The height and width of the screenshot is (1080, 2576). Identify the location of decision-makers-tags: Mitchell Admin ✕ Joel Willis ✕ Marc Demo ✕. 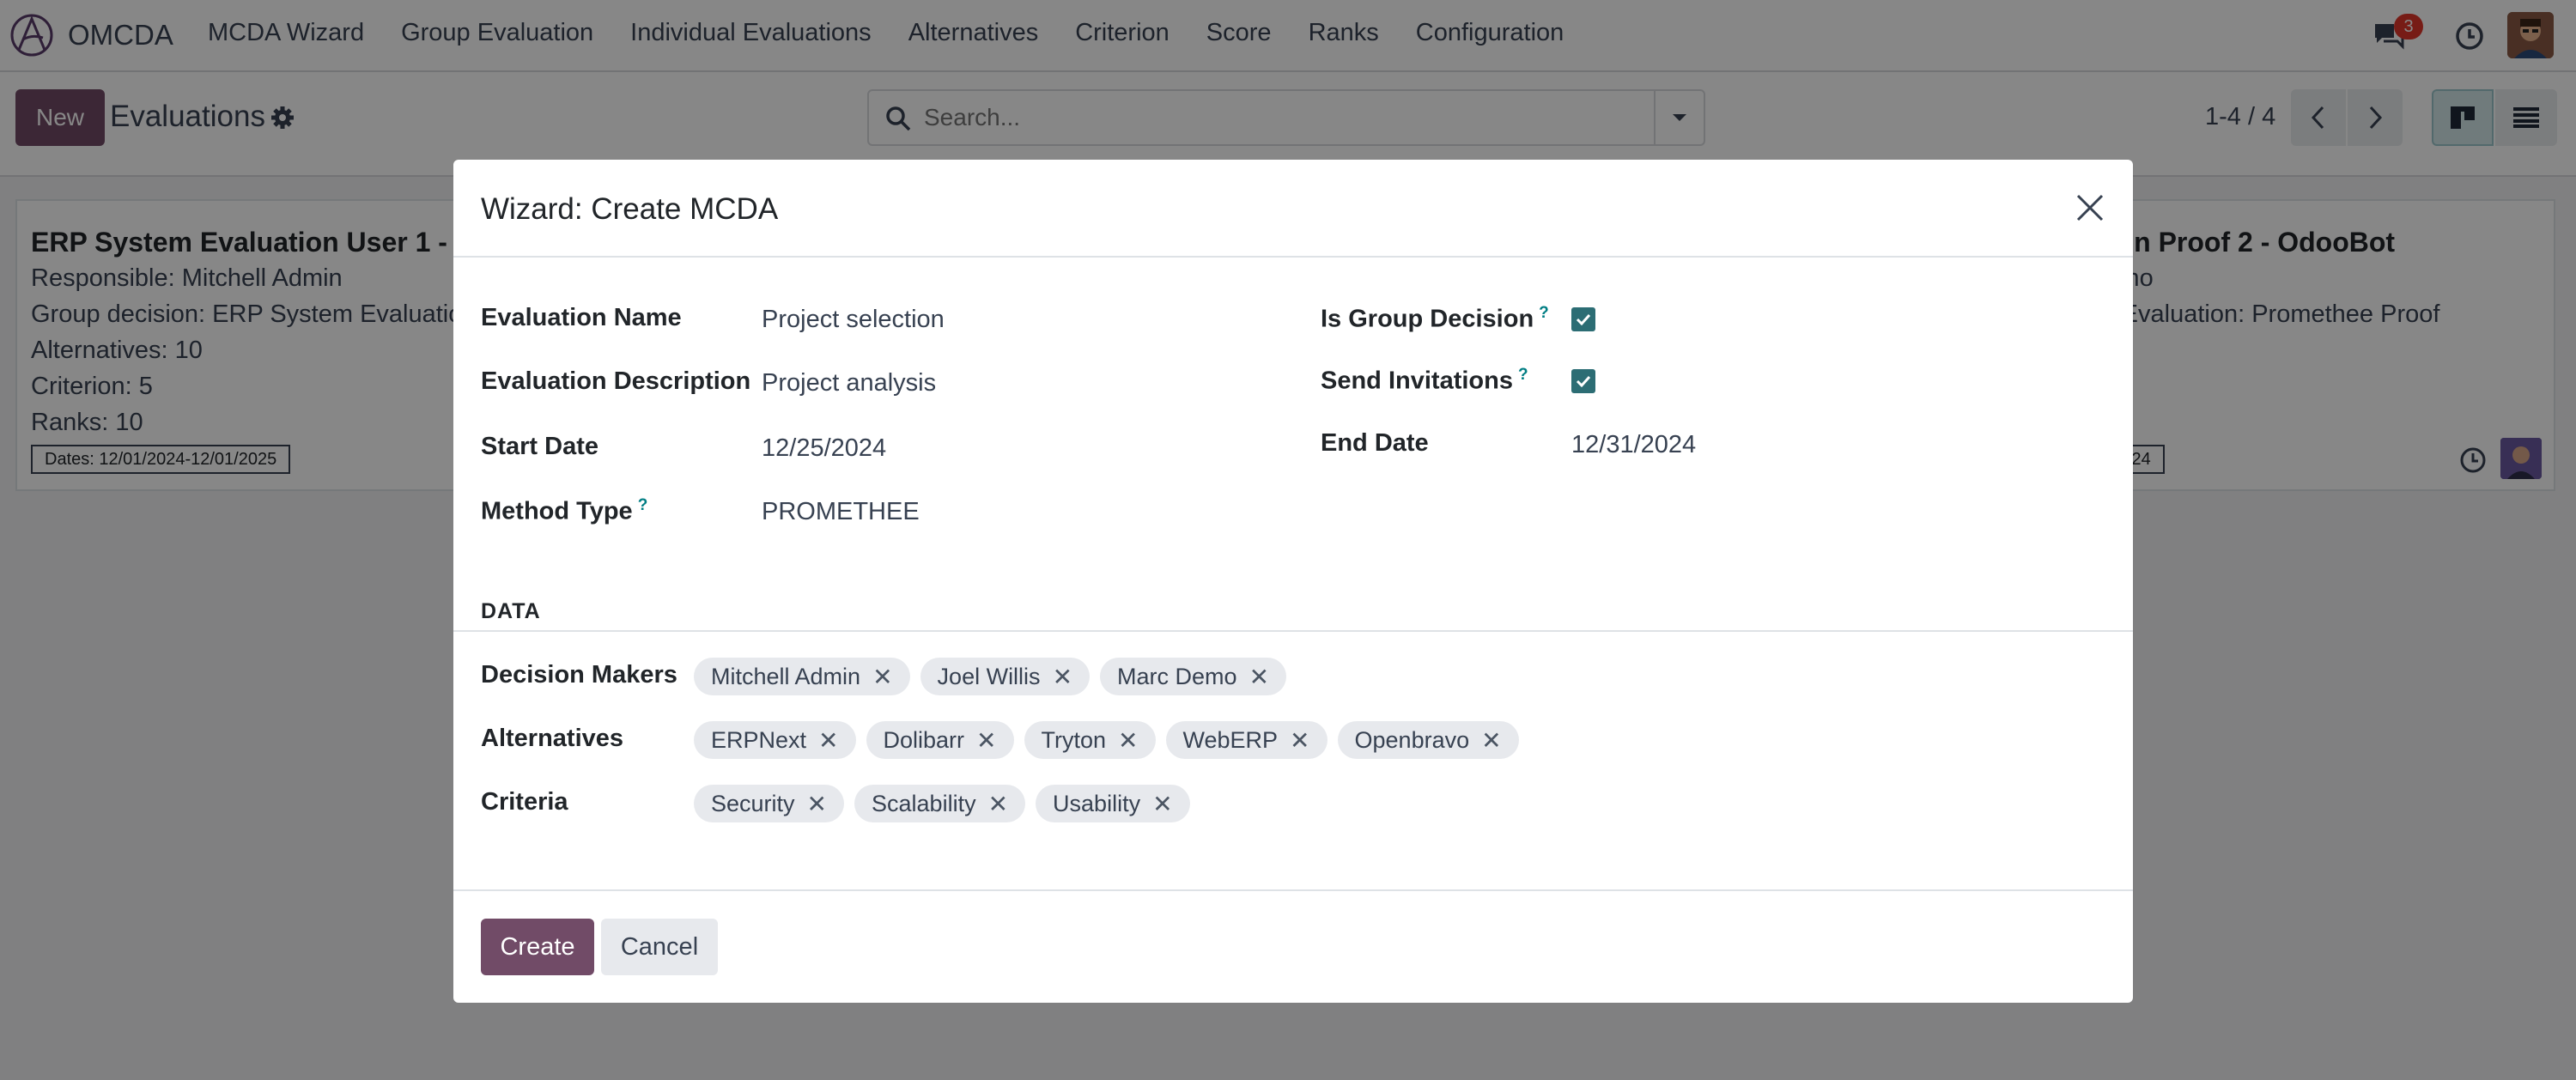
(995, 676).